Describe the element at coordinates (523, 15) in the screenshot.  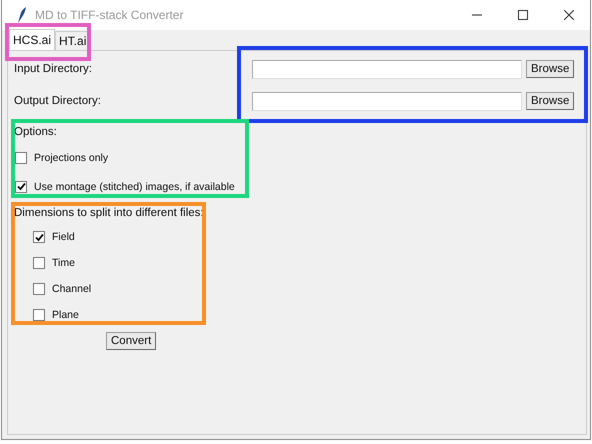
I see `maximize-icon` at that location.